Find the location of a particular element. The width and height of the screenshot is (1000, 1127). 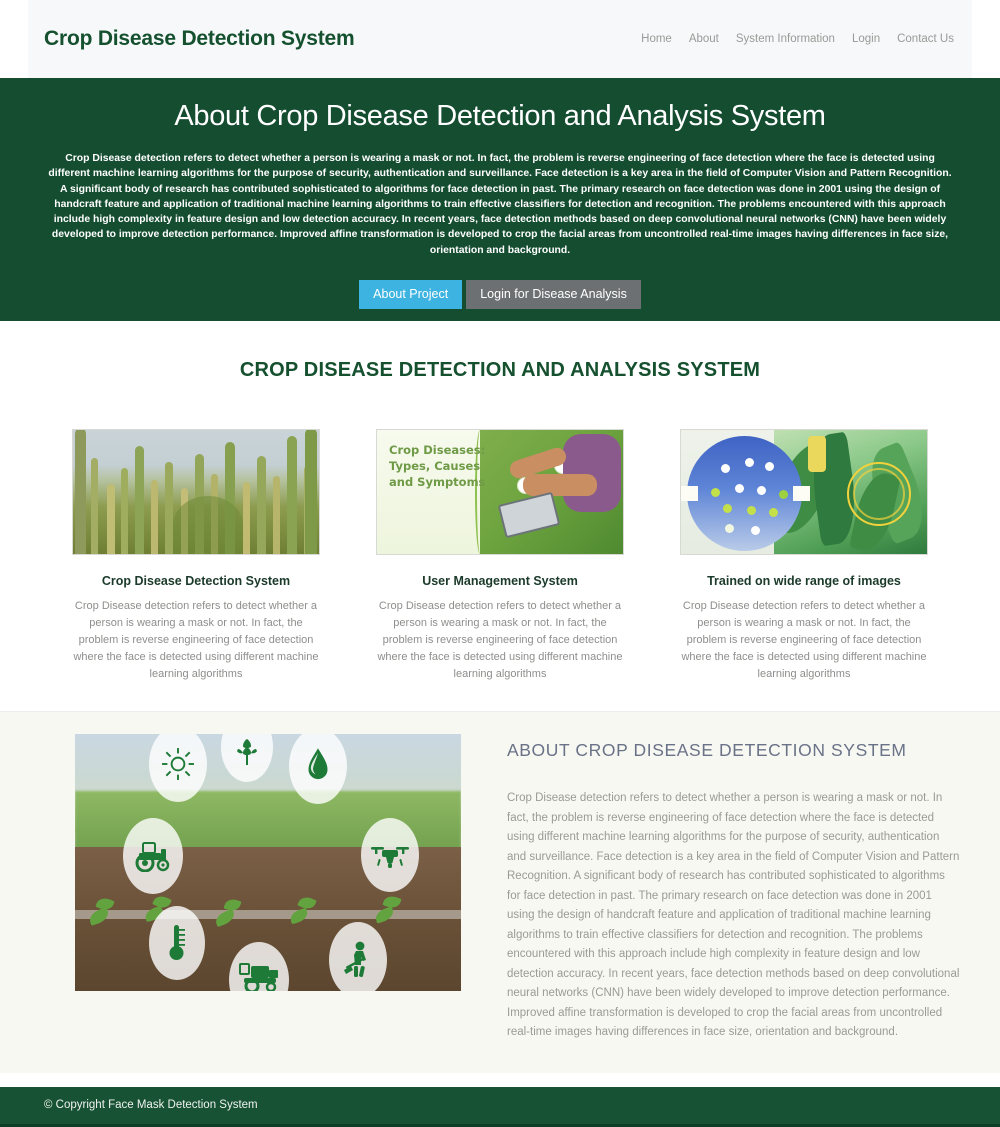

hero-button-group: About Project Login for Disease Analysis is located at coordinates (500, 295).